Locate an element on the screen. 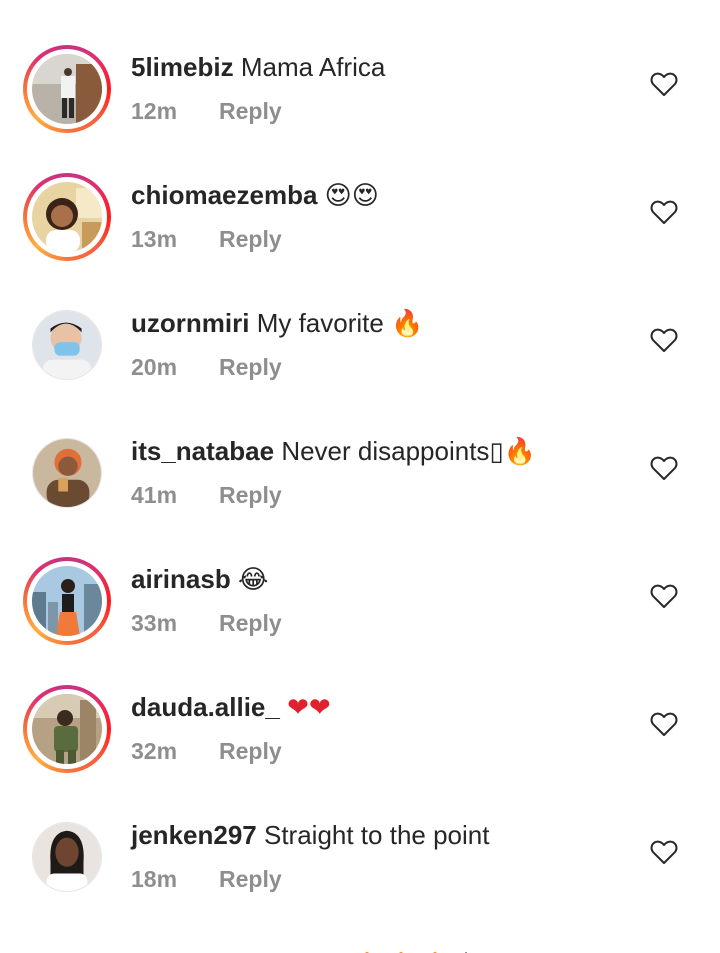 The image size is (720, 953). comment-text-line: airinasb 😂 is located at coordinates (199, 579).